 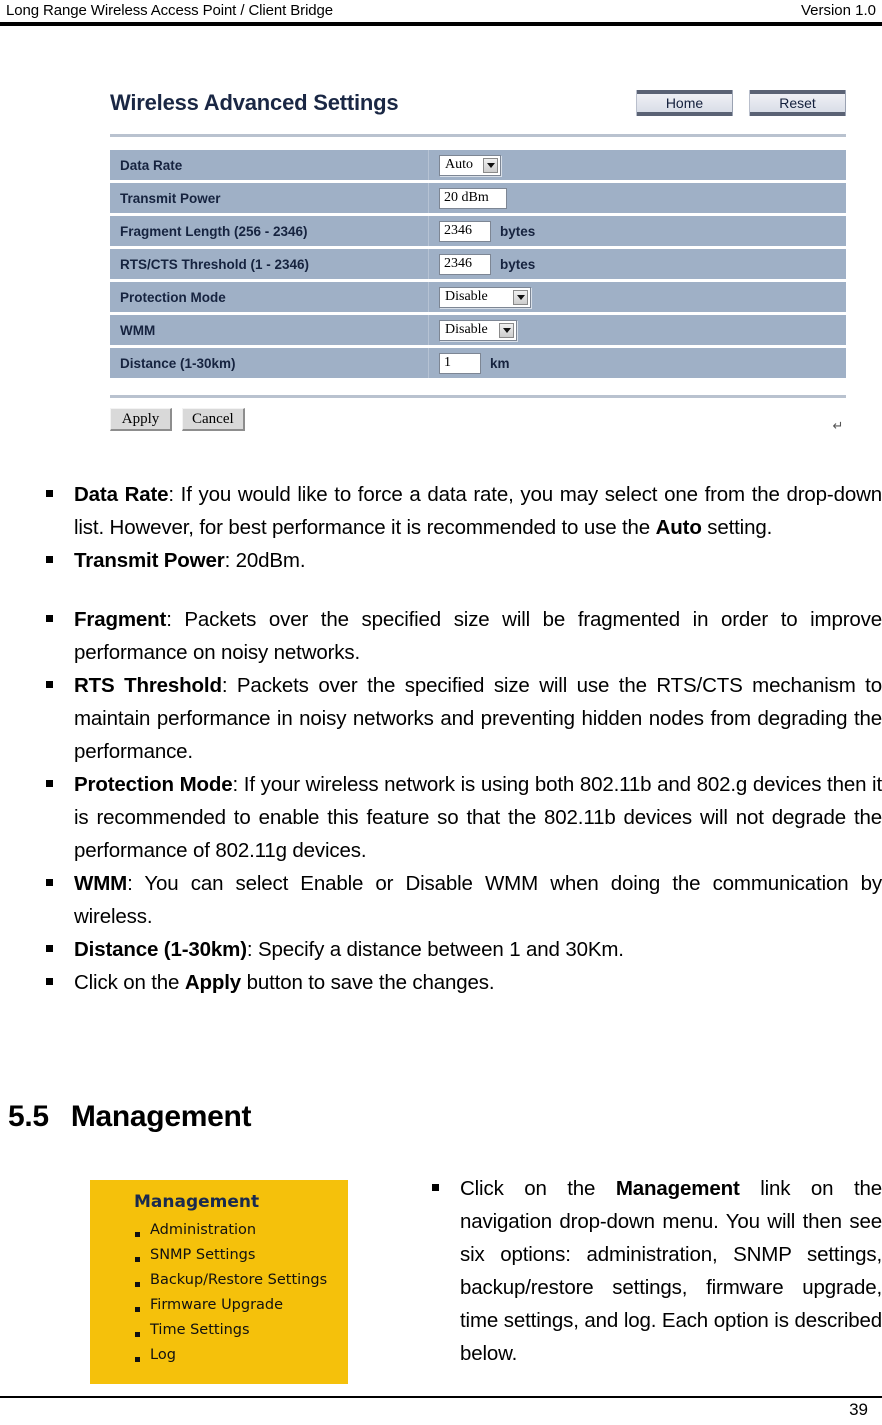 What do you see at coordinates (737, 527) in the screenshot?
I see `list-item-tail: setting.` at bounding box center [737, 527].